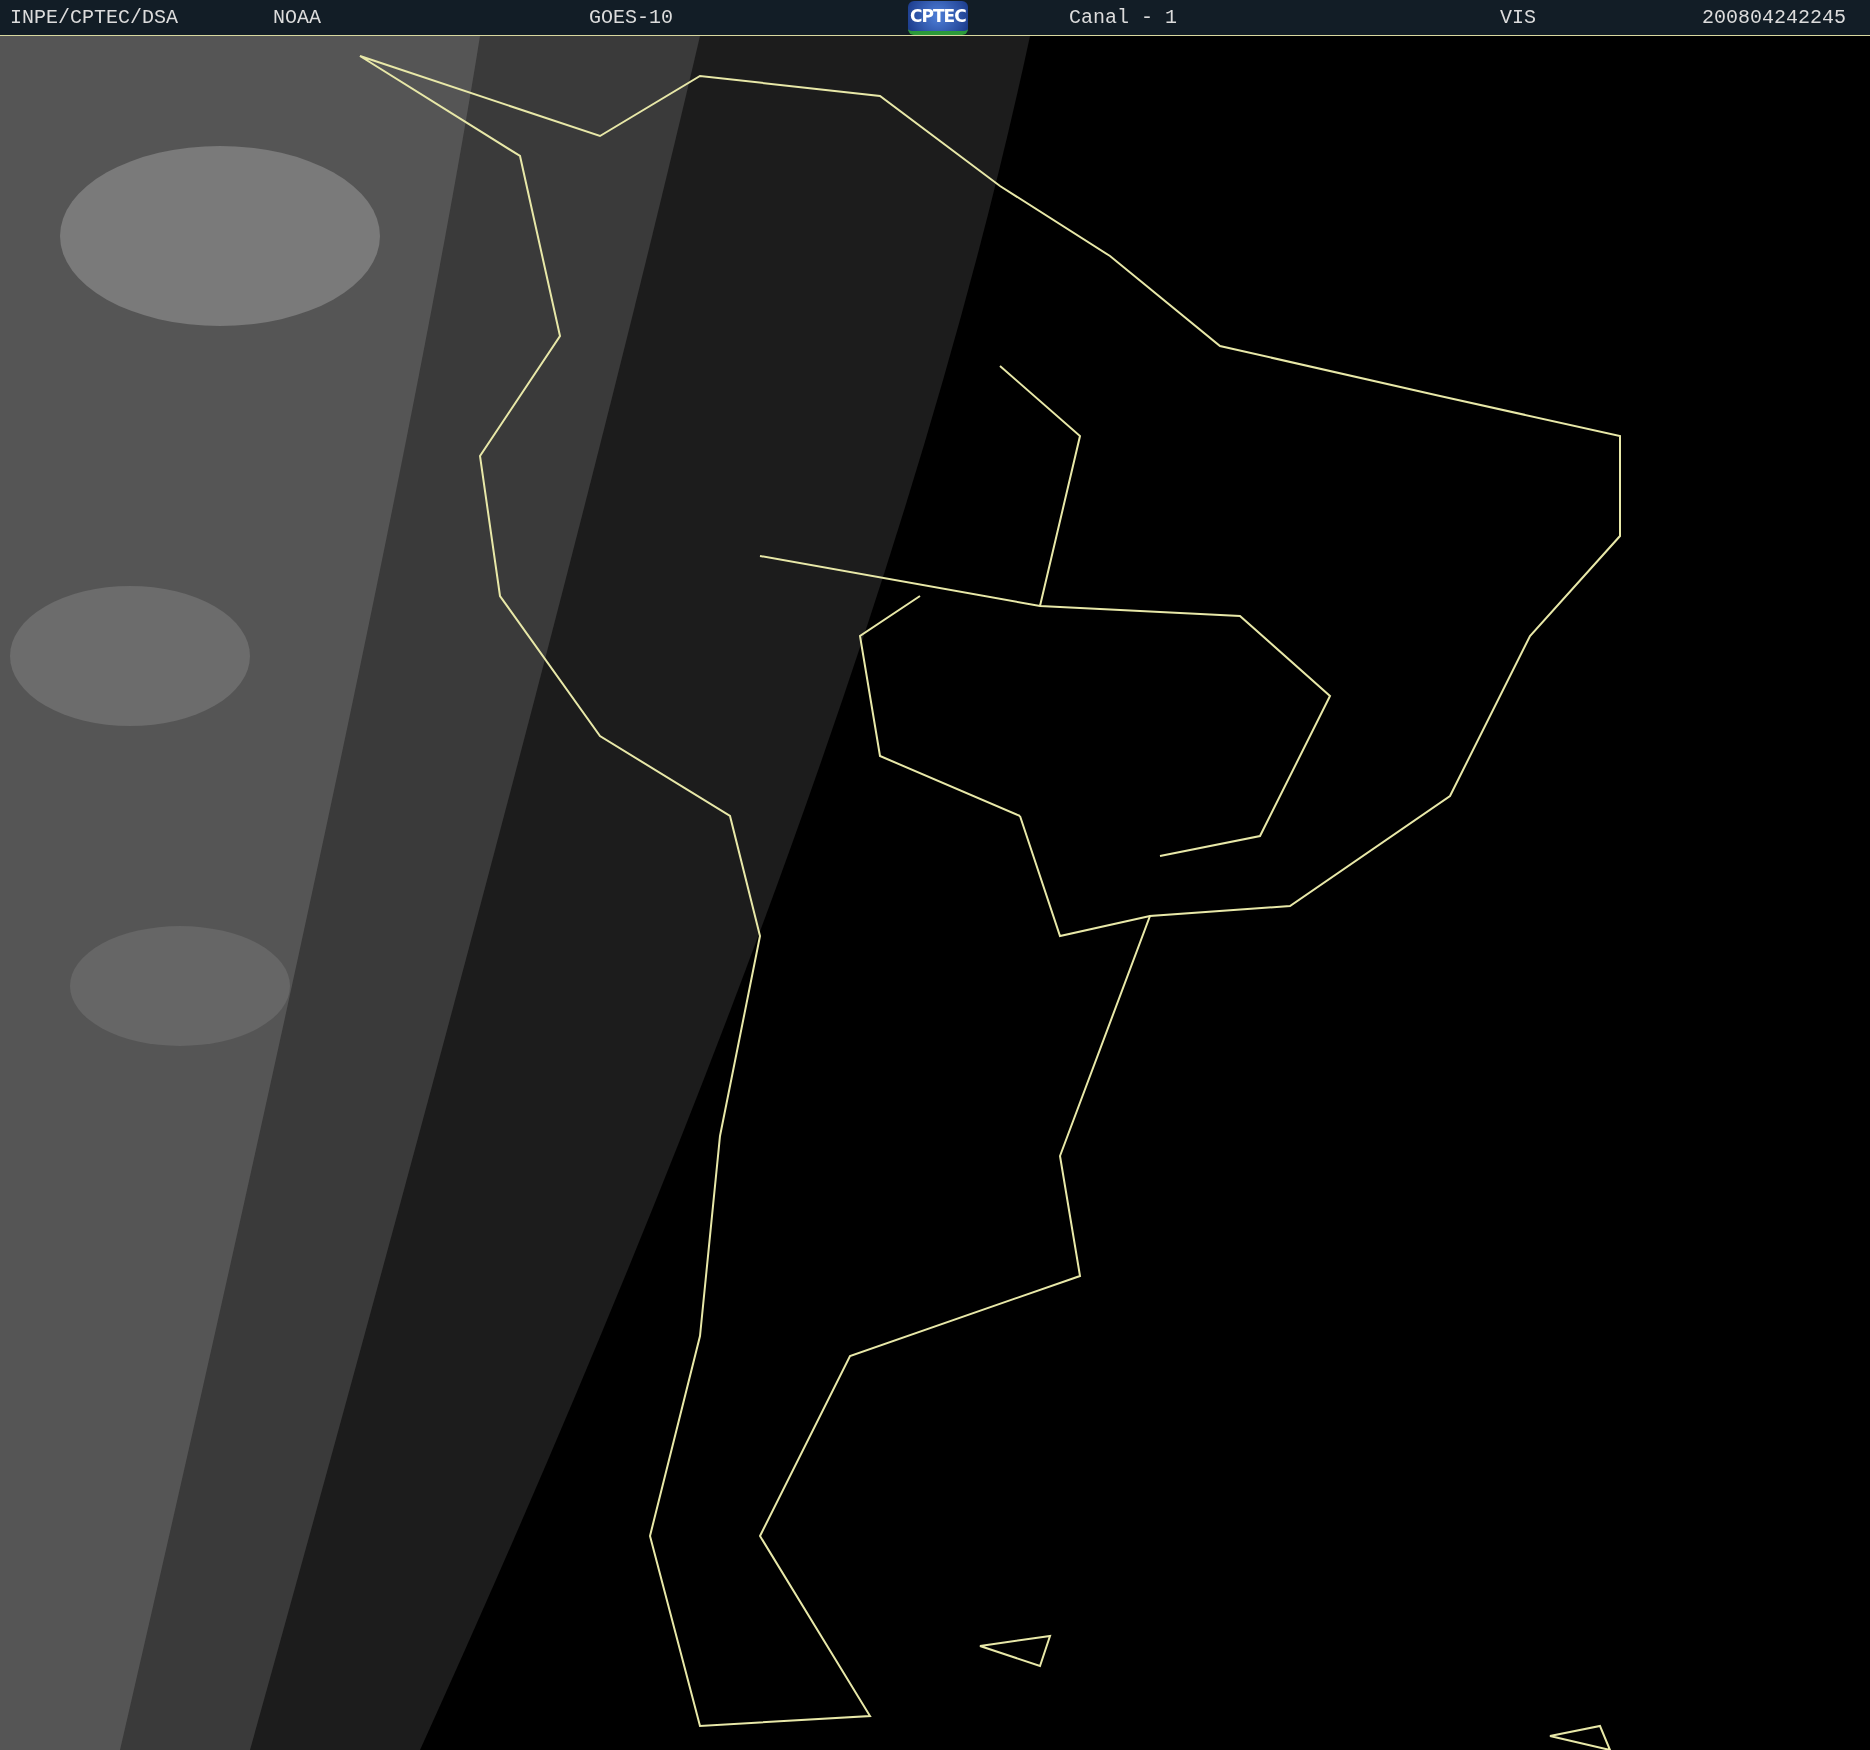 The image size is (1870, 1750). Describe the element at coordinates (1123, 17) in the screenshot. I see `header-label: Canal - 1` at that location.